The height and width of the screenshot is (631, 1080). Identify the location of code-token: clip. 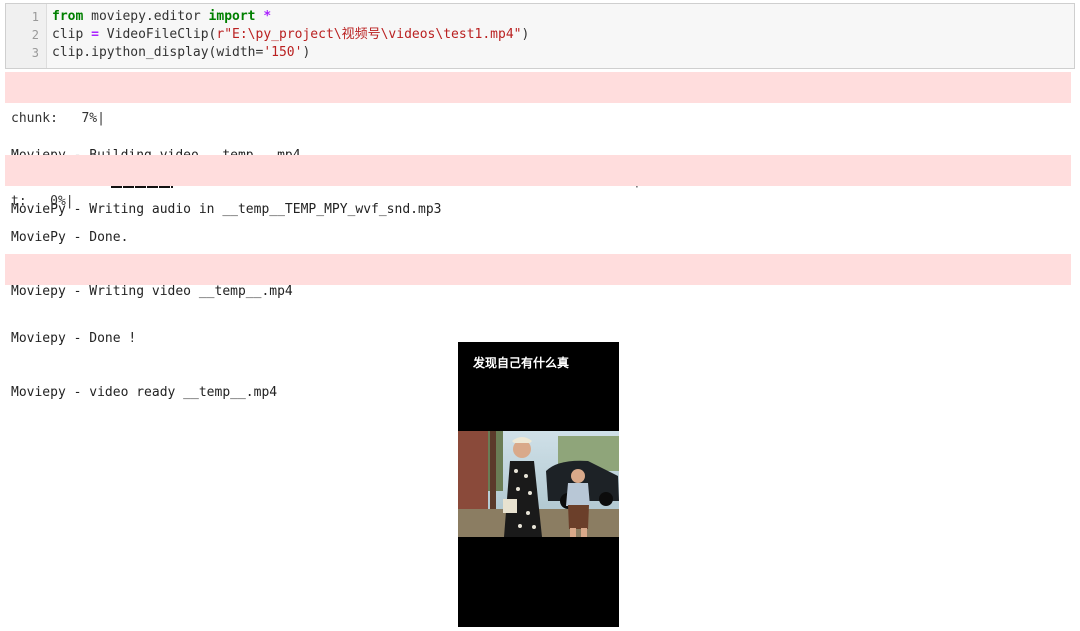
(72, 34).